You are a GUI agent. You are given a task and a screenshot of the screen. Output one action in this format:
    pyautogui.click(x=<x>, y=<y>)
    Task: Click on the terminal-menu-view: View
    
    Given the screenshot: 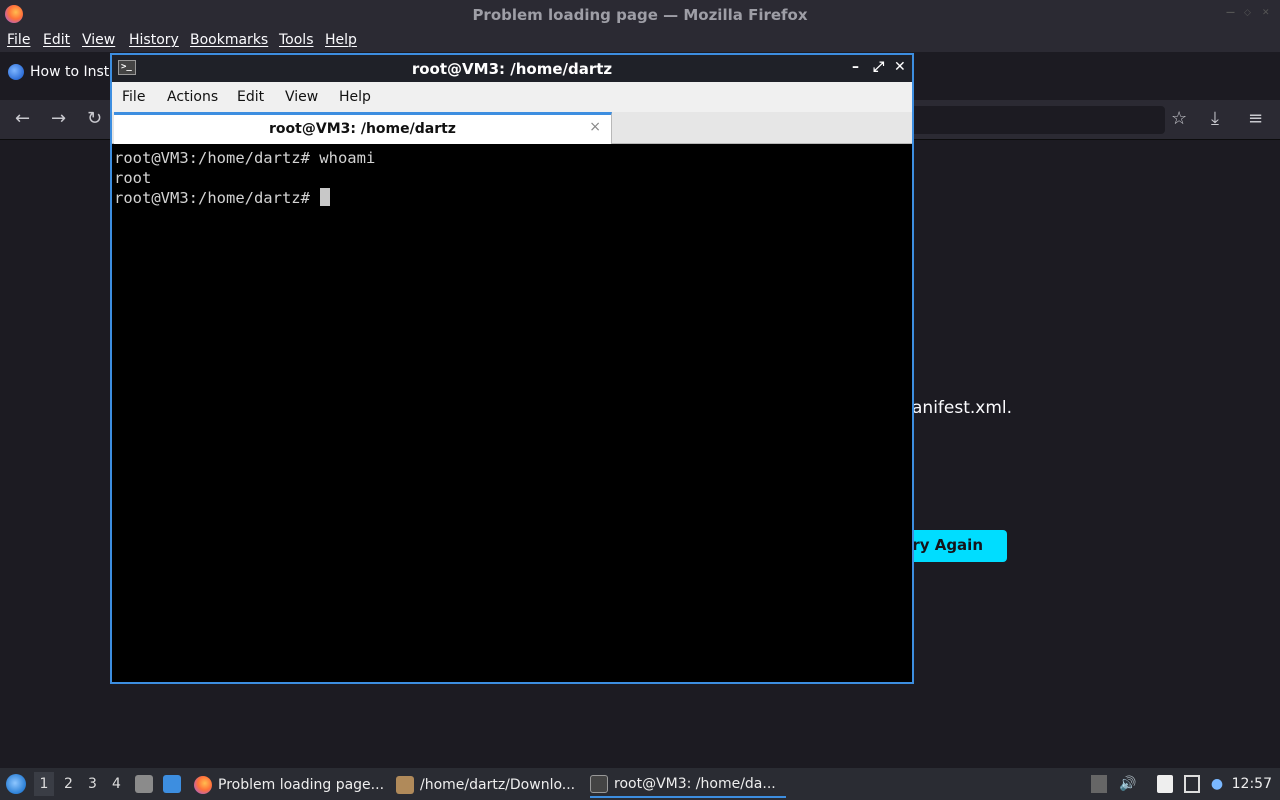 What is the action you would take?
    pyautogui.click(x=301, y=97)
    